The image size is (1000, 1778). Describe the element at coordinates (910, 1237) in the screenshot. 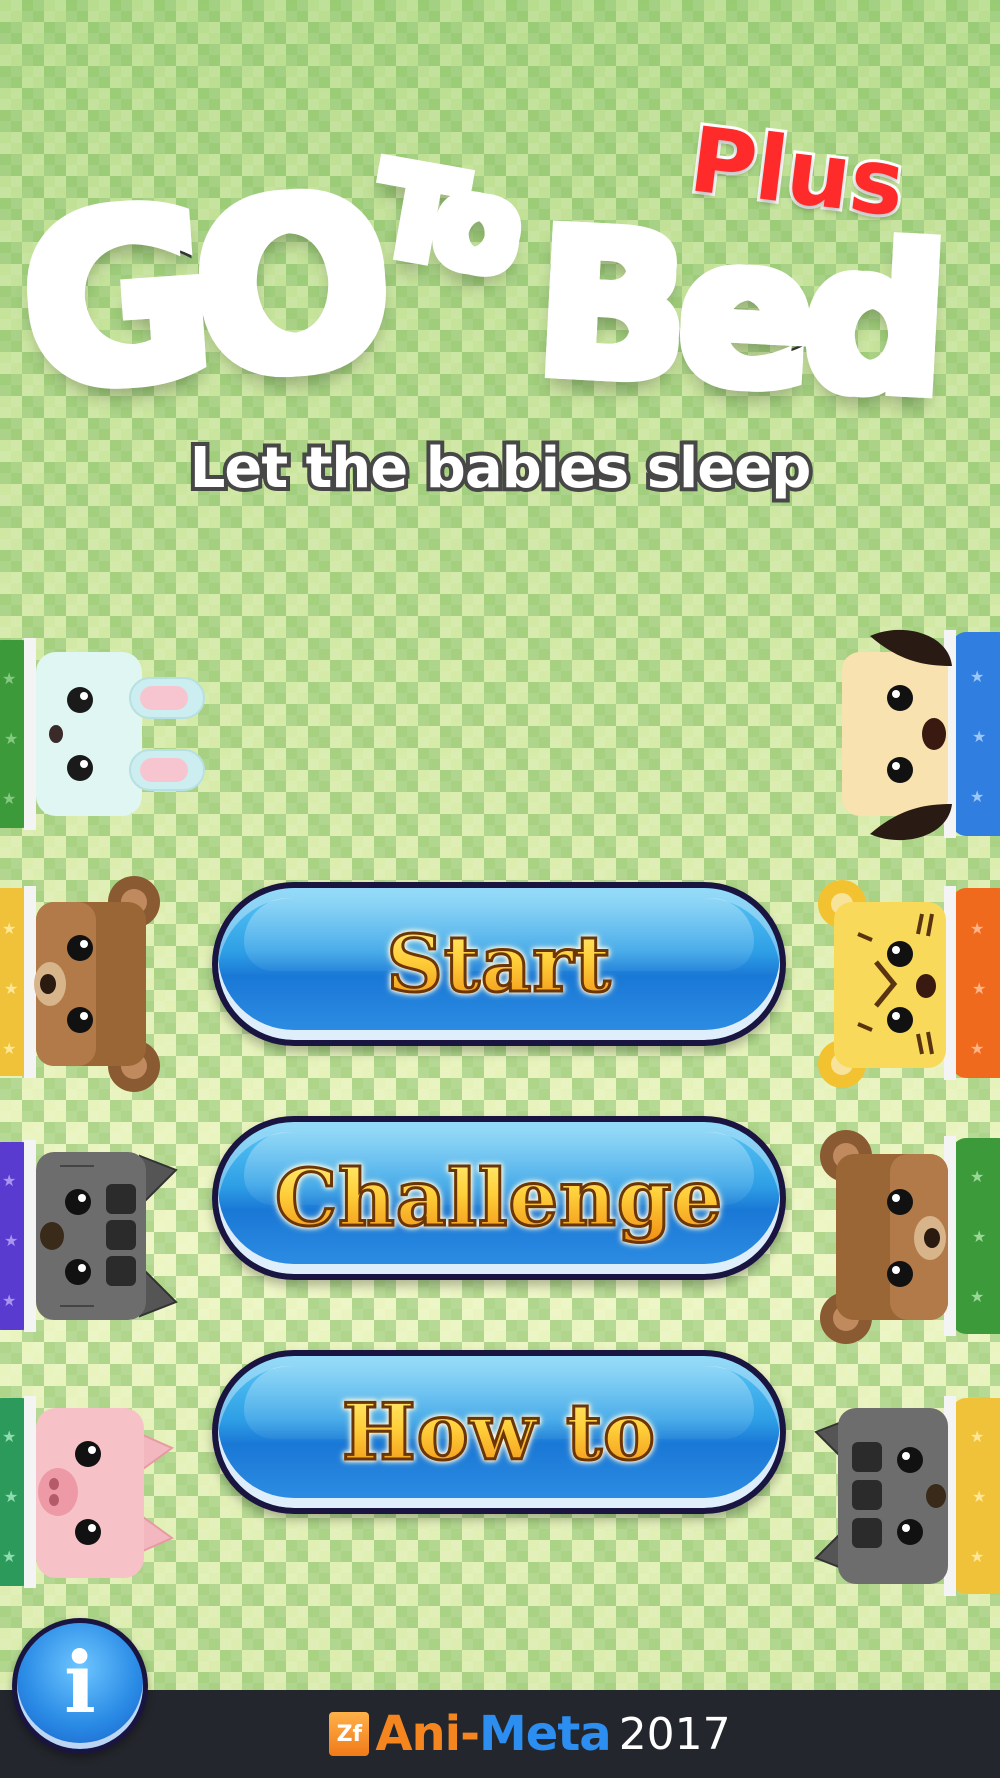

I see `bear-baby-right-icon: ★ ★ ★` at that location.